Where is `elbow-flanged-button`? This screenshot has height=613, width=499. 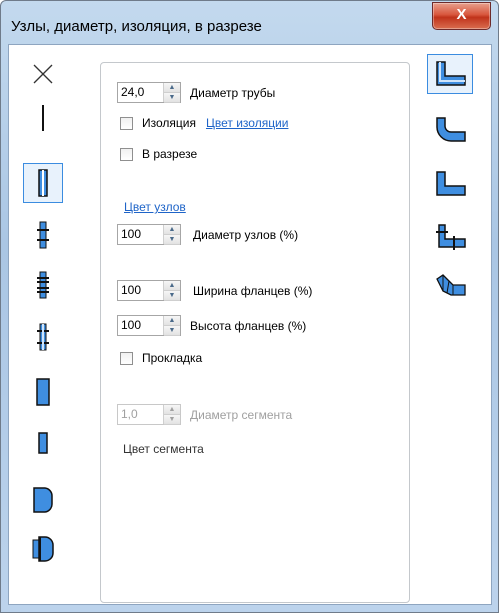 elbow-flanged-button is located at coordinates (450, 237).